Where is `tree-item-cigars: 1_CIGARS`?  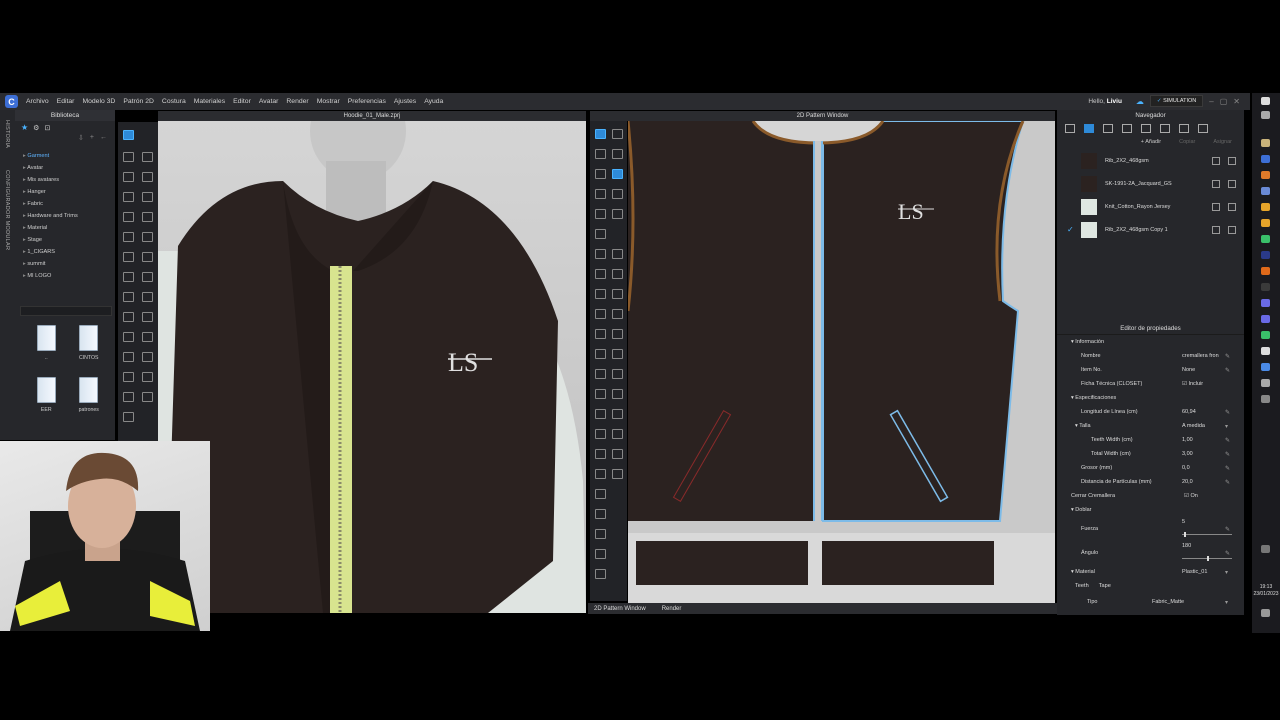
tree-item-cigars: 1_CIGARS is located at coordinates (69, 252).